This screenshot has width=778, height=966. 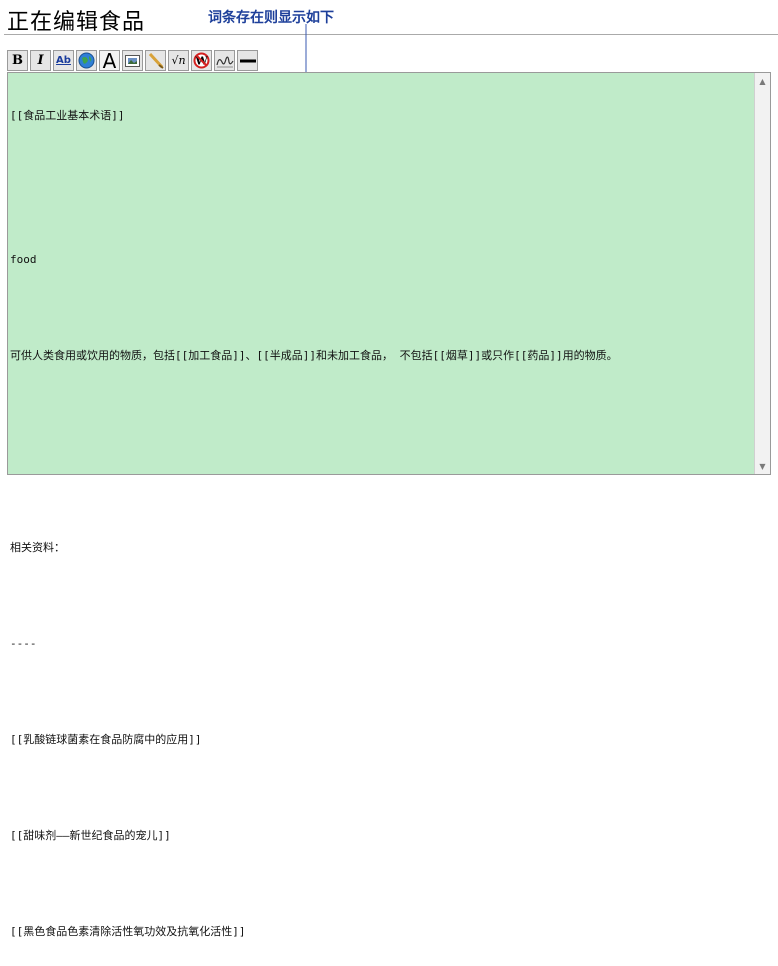 I want to click on sqrt-icon: √n, so click(x=178, y=60).